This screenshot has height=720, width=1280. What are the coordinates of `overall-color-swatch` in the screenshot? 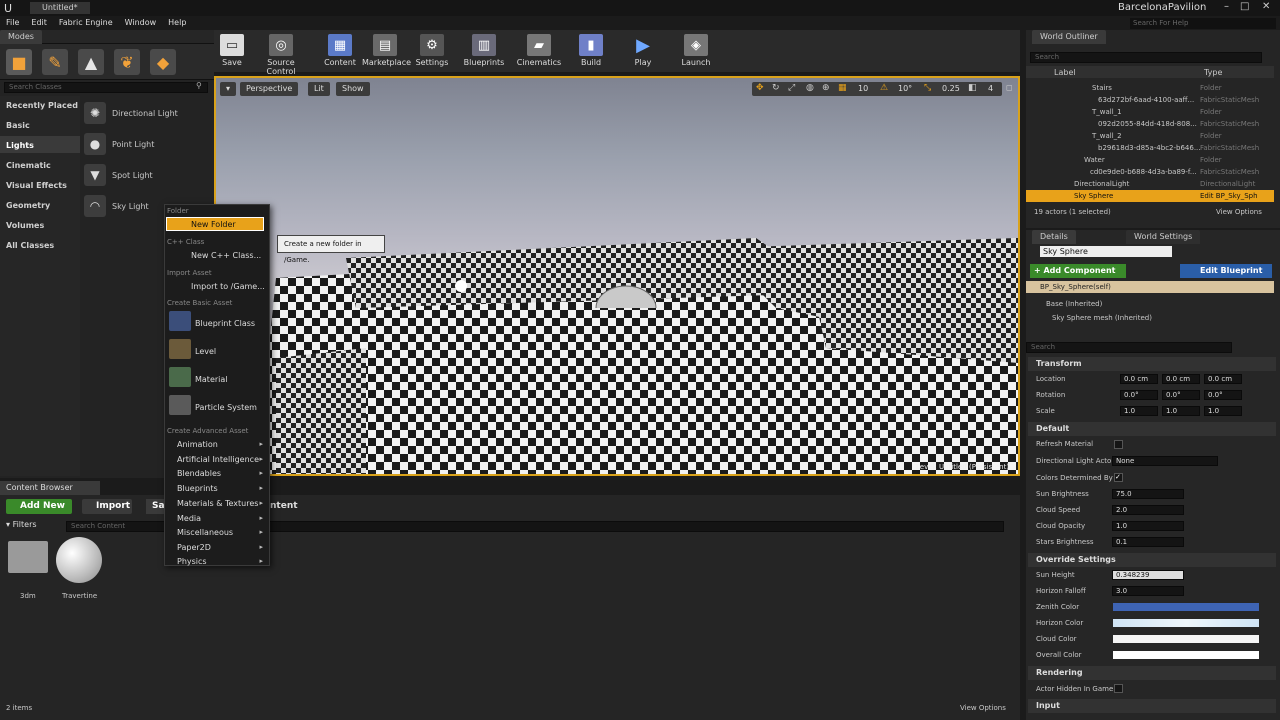 It's located at (1186, 655).